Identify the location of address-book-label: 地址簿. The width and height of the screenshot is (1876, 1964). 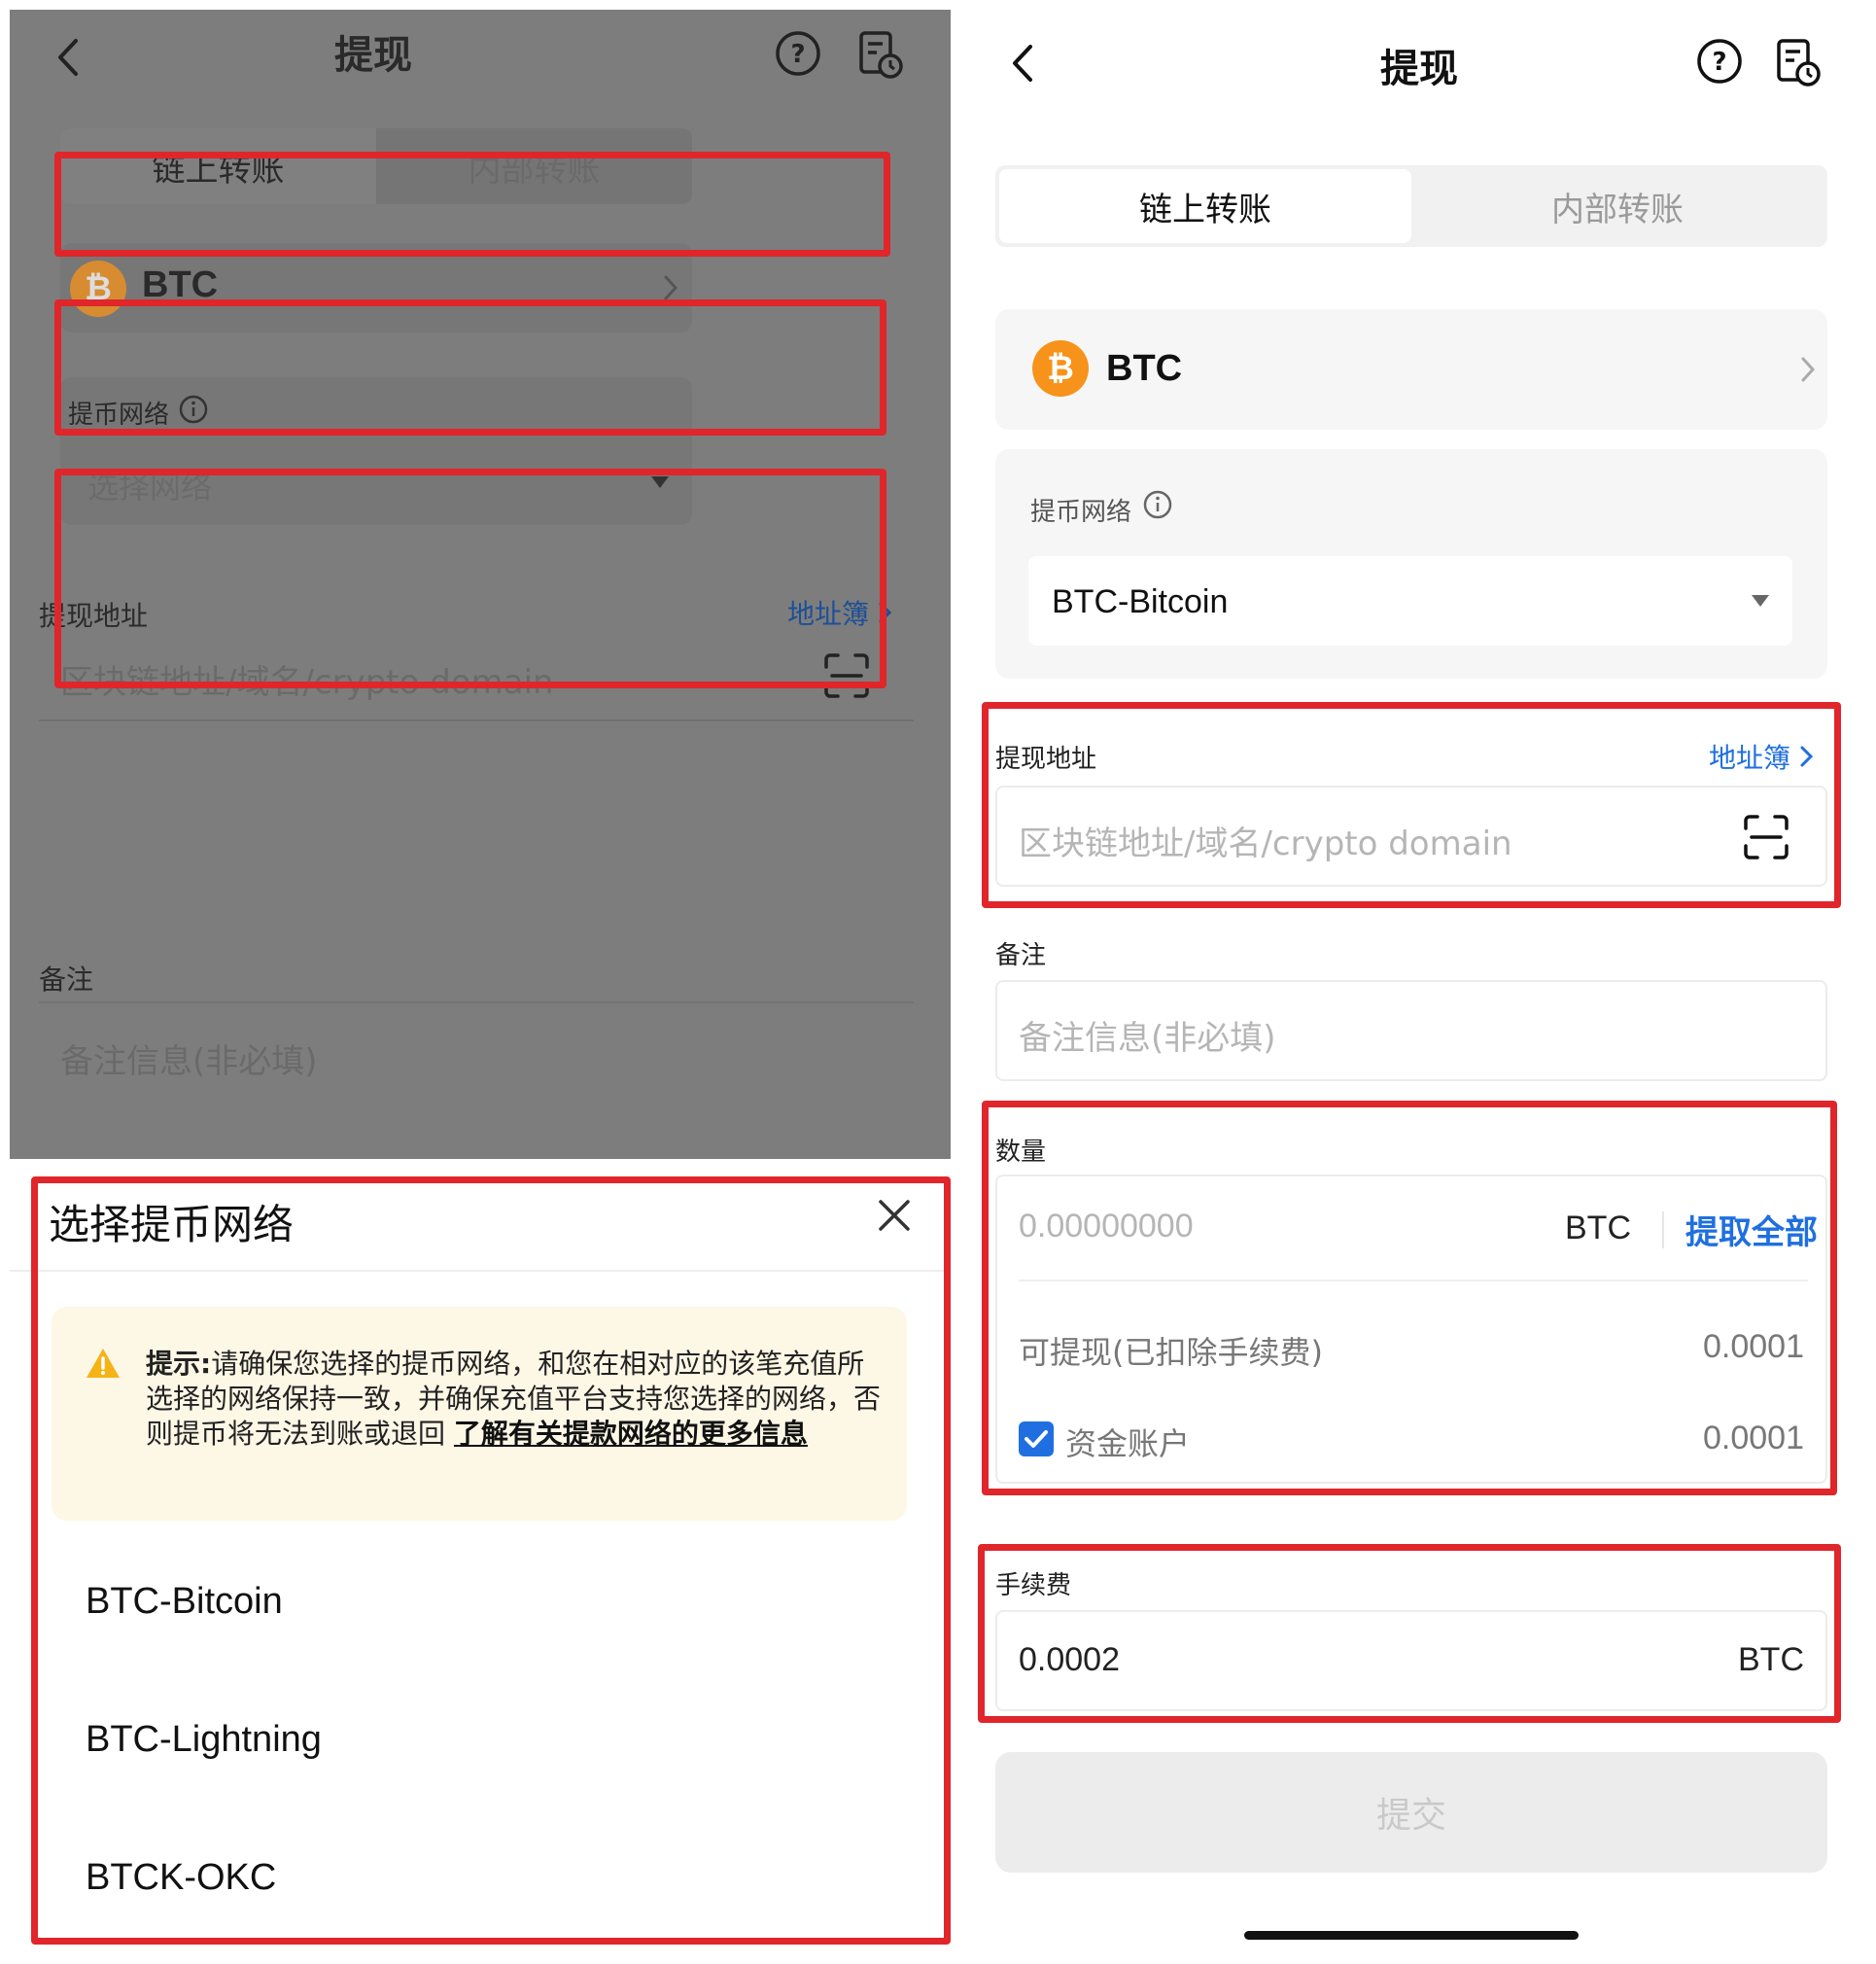
(1750, 758).